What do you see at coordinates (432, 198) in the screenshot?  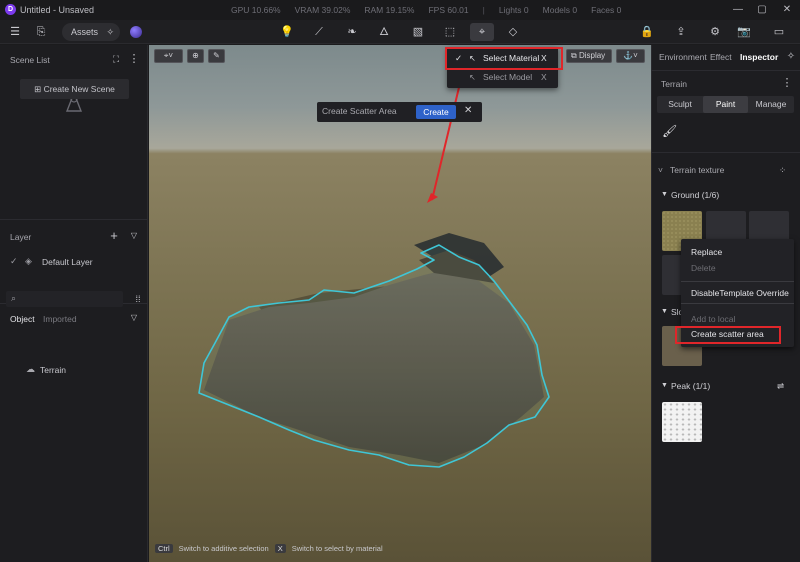 I see `annotation-arrow-head` at bounding box center [432, 198].